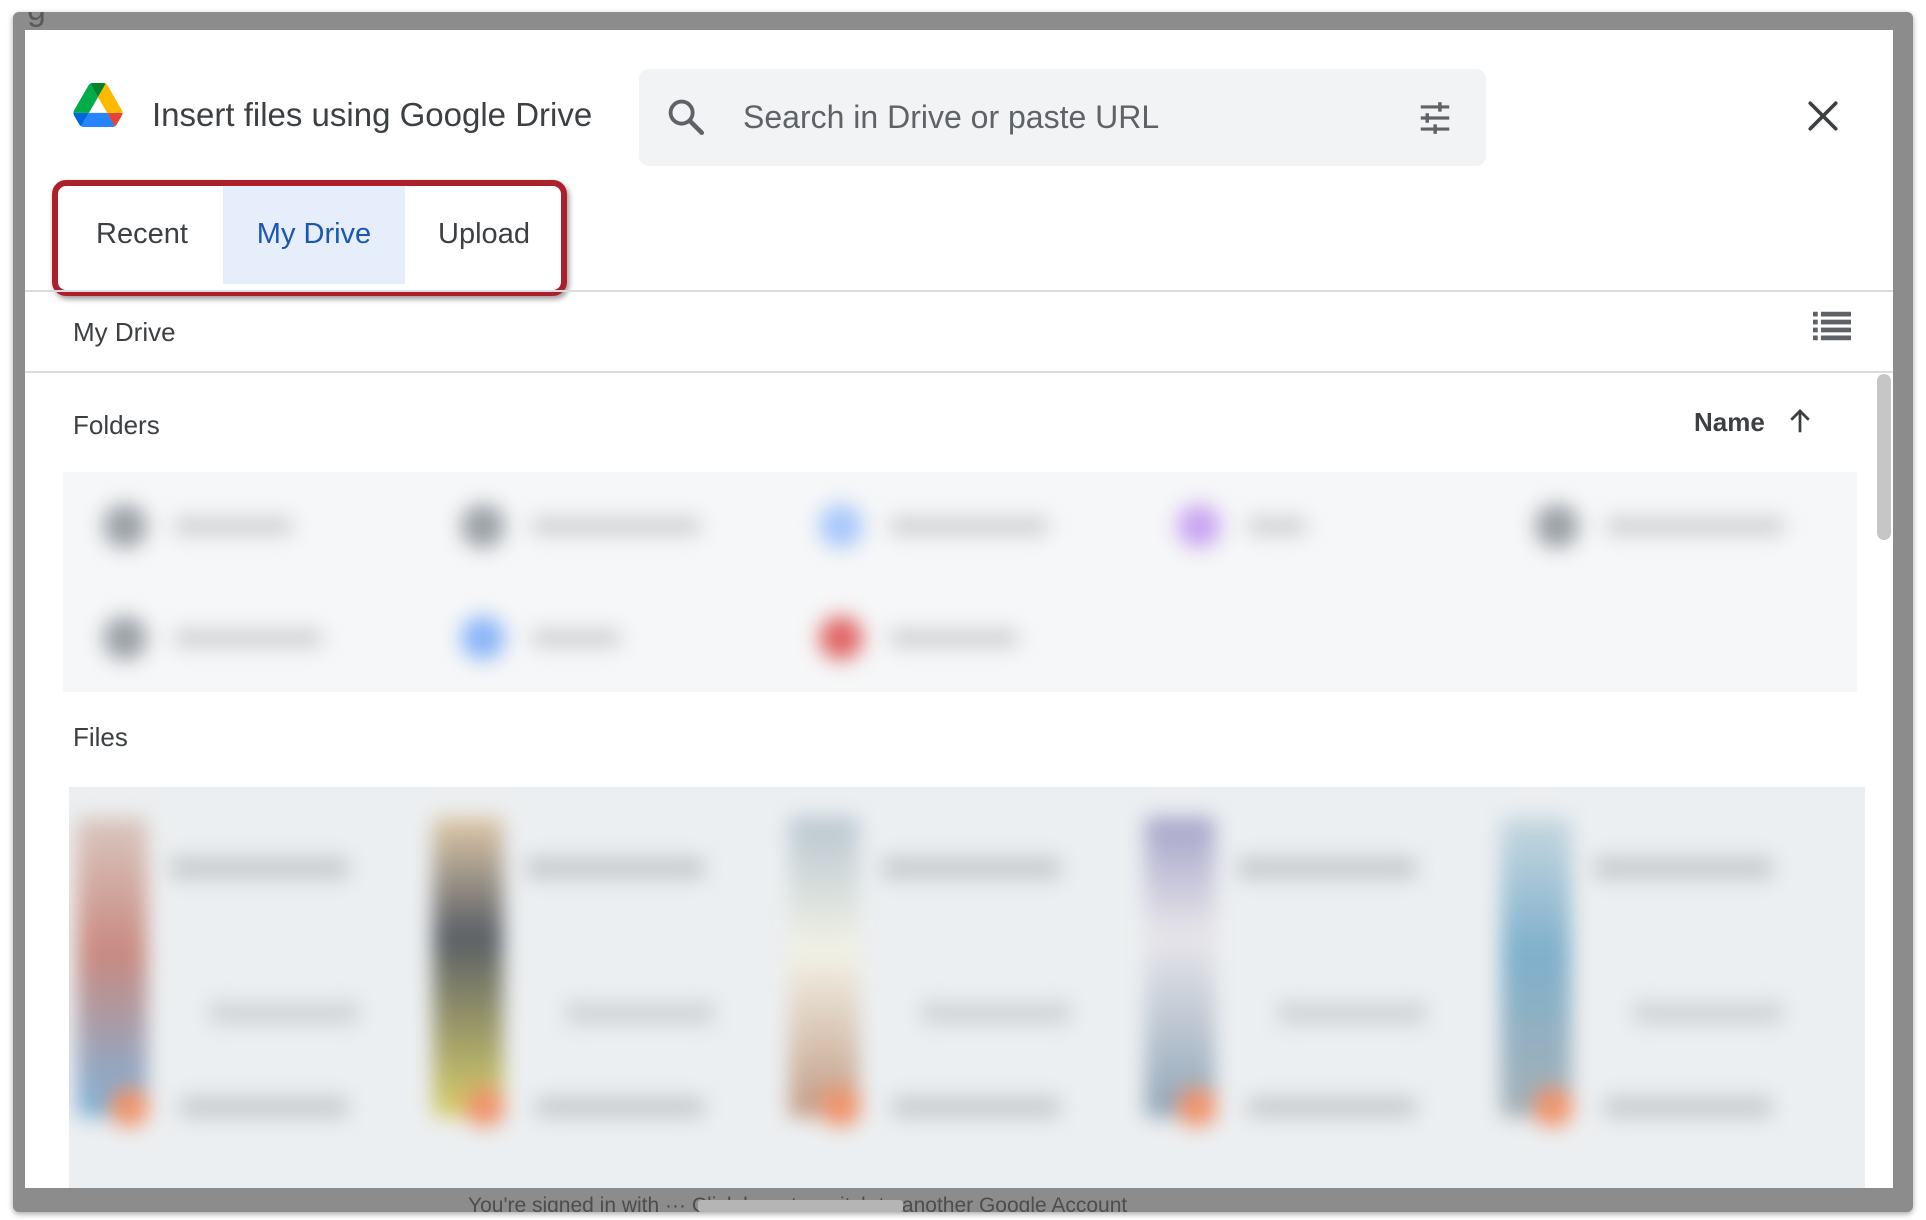  I want to click on background-page-peek: g, so click(36, 20).